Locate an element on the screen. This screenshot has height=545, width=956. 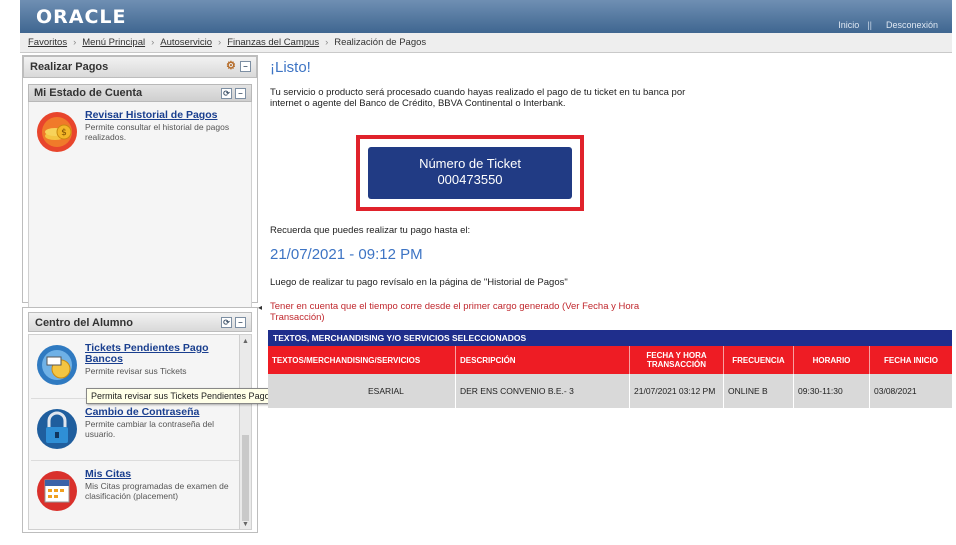
ticket-number: 000473550 is located at coordinates (470, 179).